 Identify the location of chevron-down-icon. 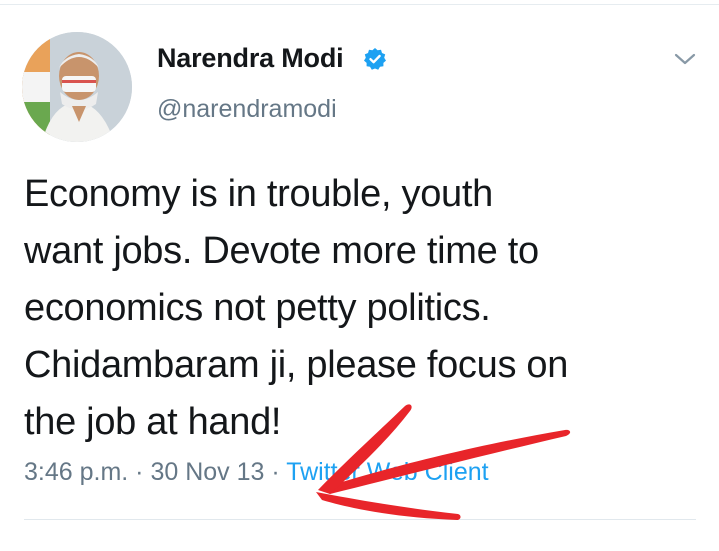
(685, 59).